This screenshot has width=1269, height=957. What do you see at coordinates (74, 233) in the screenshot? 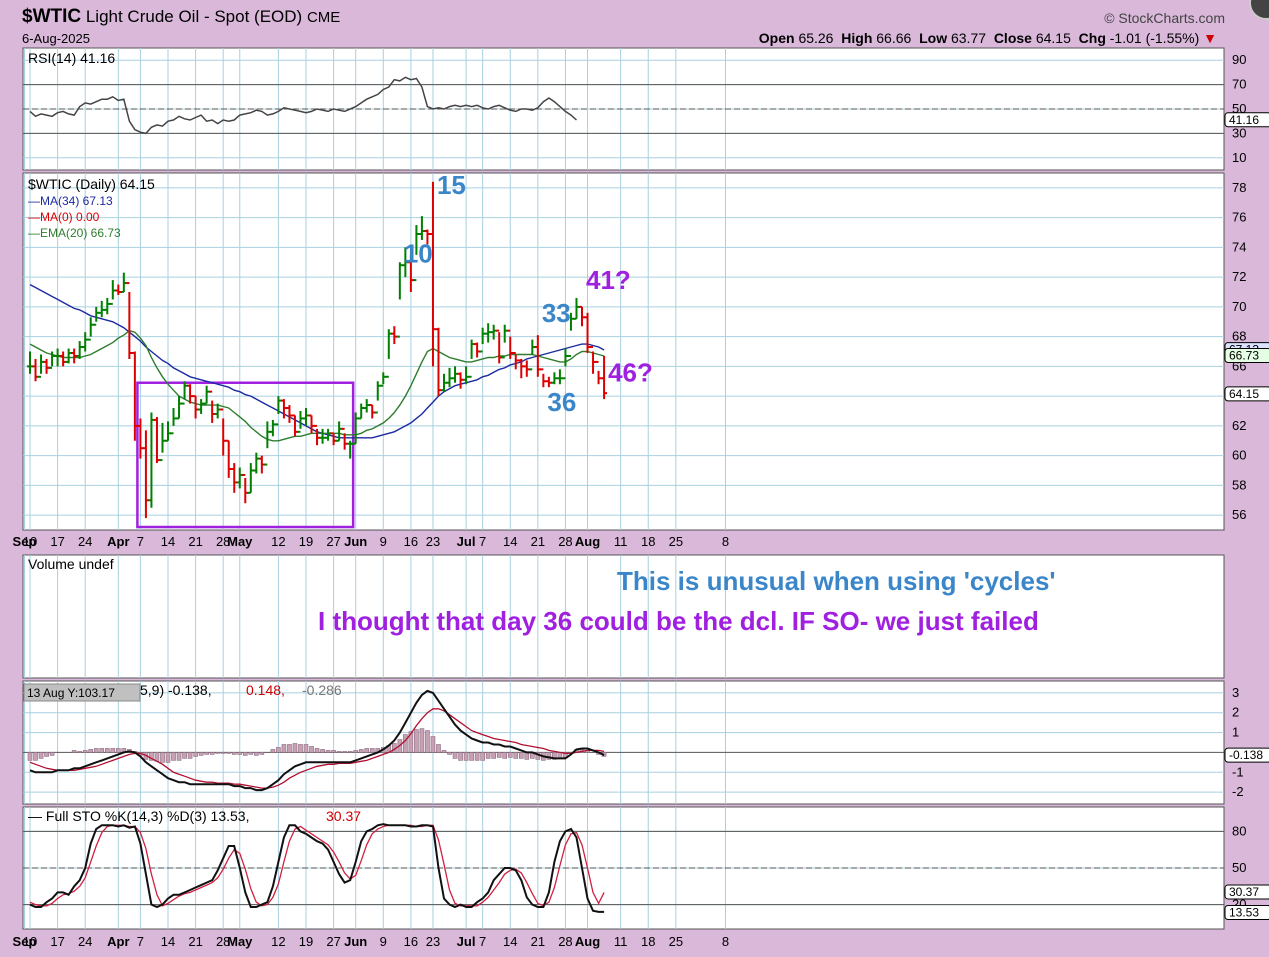
I see `ema20-legend: —EMA(20) 66.73` at bounding box center [74, 233].